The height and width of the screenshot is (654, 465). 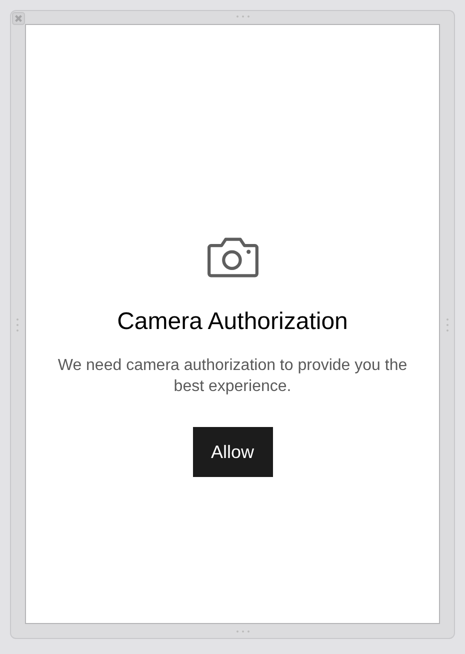 What do you see at coordinates (232, 452) in the screenshot?
I see `allow-button: Allow` at bounding box center [232, 452].